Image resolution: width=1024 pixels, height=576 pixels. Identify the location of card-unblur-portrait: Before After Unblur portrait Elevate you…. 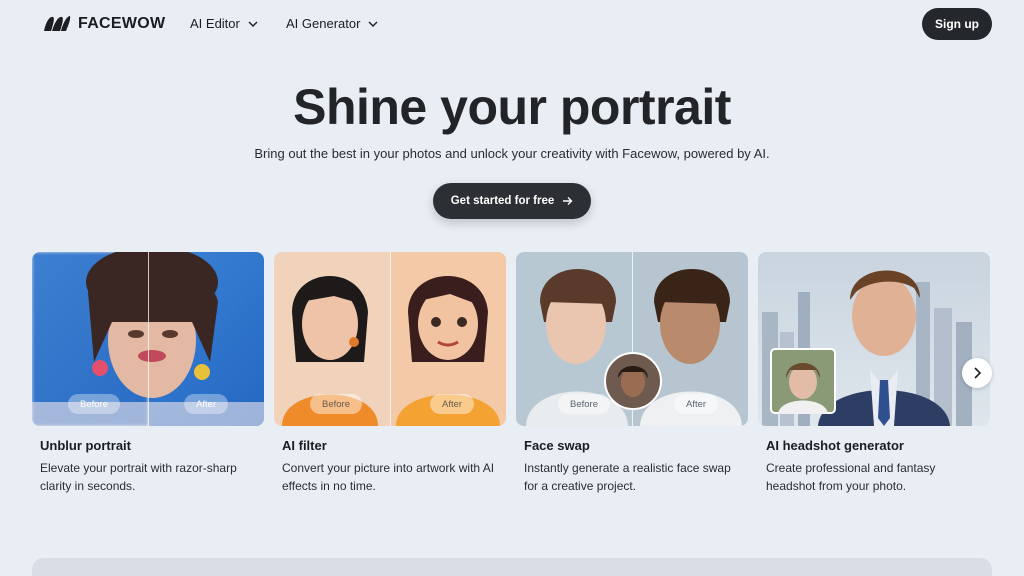
(148, 373).